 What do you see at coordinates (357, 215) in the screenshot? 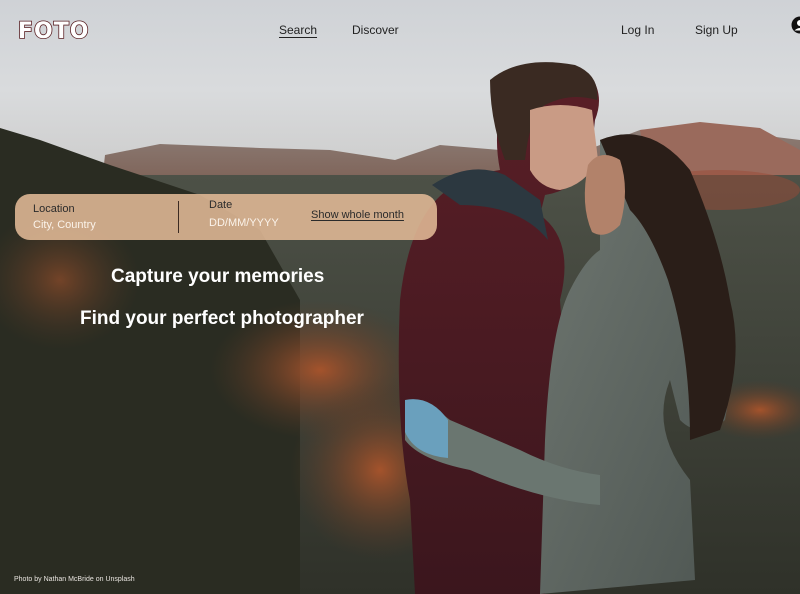
I see `show-whole-month-link: Show whole month` at bounding box center [357, 215].